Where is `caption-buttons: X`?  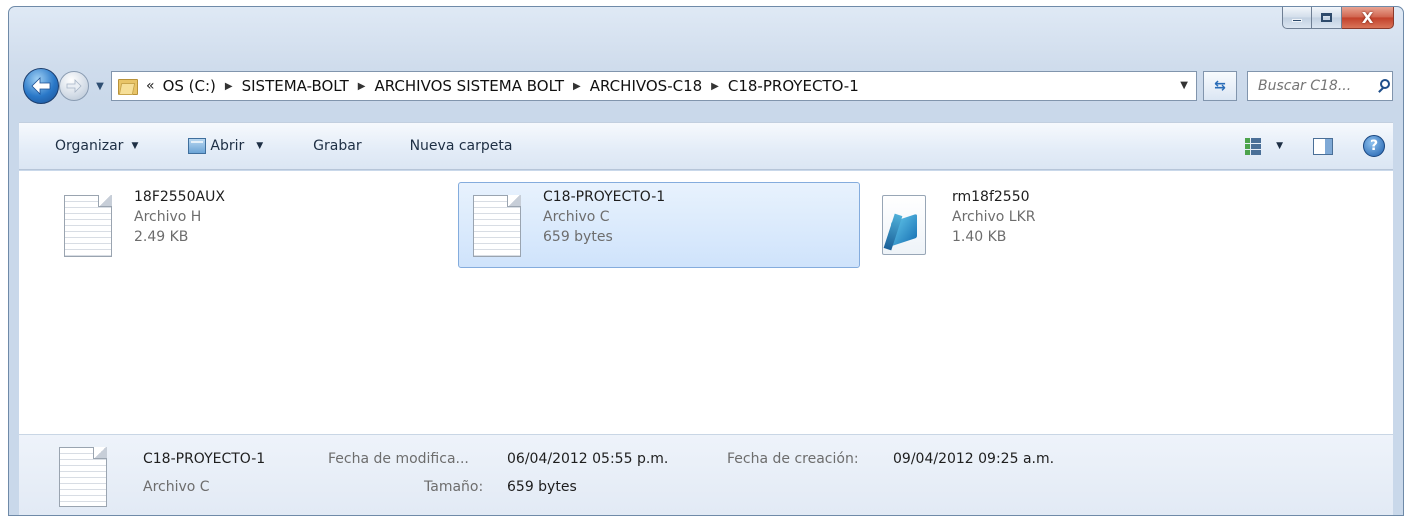 caption-buttons: X is located at coordinates (1338, 20).